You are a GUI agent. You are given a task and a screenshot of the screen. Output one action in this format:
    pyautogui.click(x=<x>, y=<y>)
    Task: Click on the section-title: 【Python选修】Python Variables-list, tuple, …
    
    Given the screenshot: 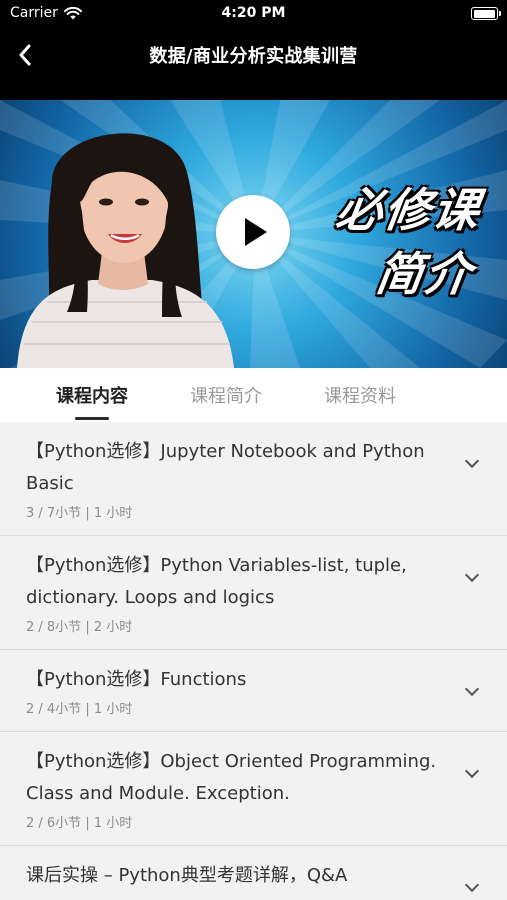 What is the action you would take?
    pyautogui.click(x=216, y=581)
    